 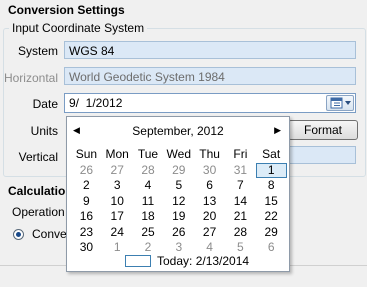 I want to click on calendar-day: 20, so click(x=209, y=217).